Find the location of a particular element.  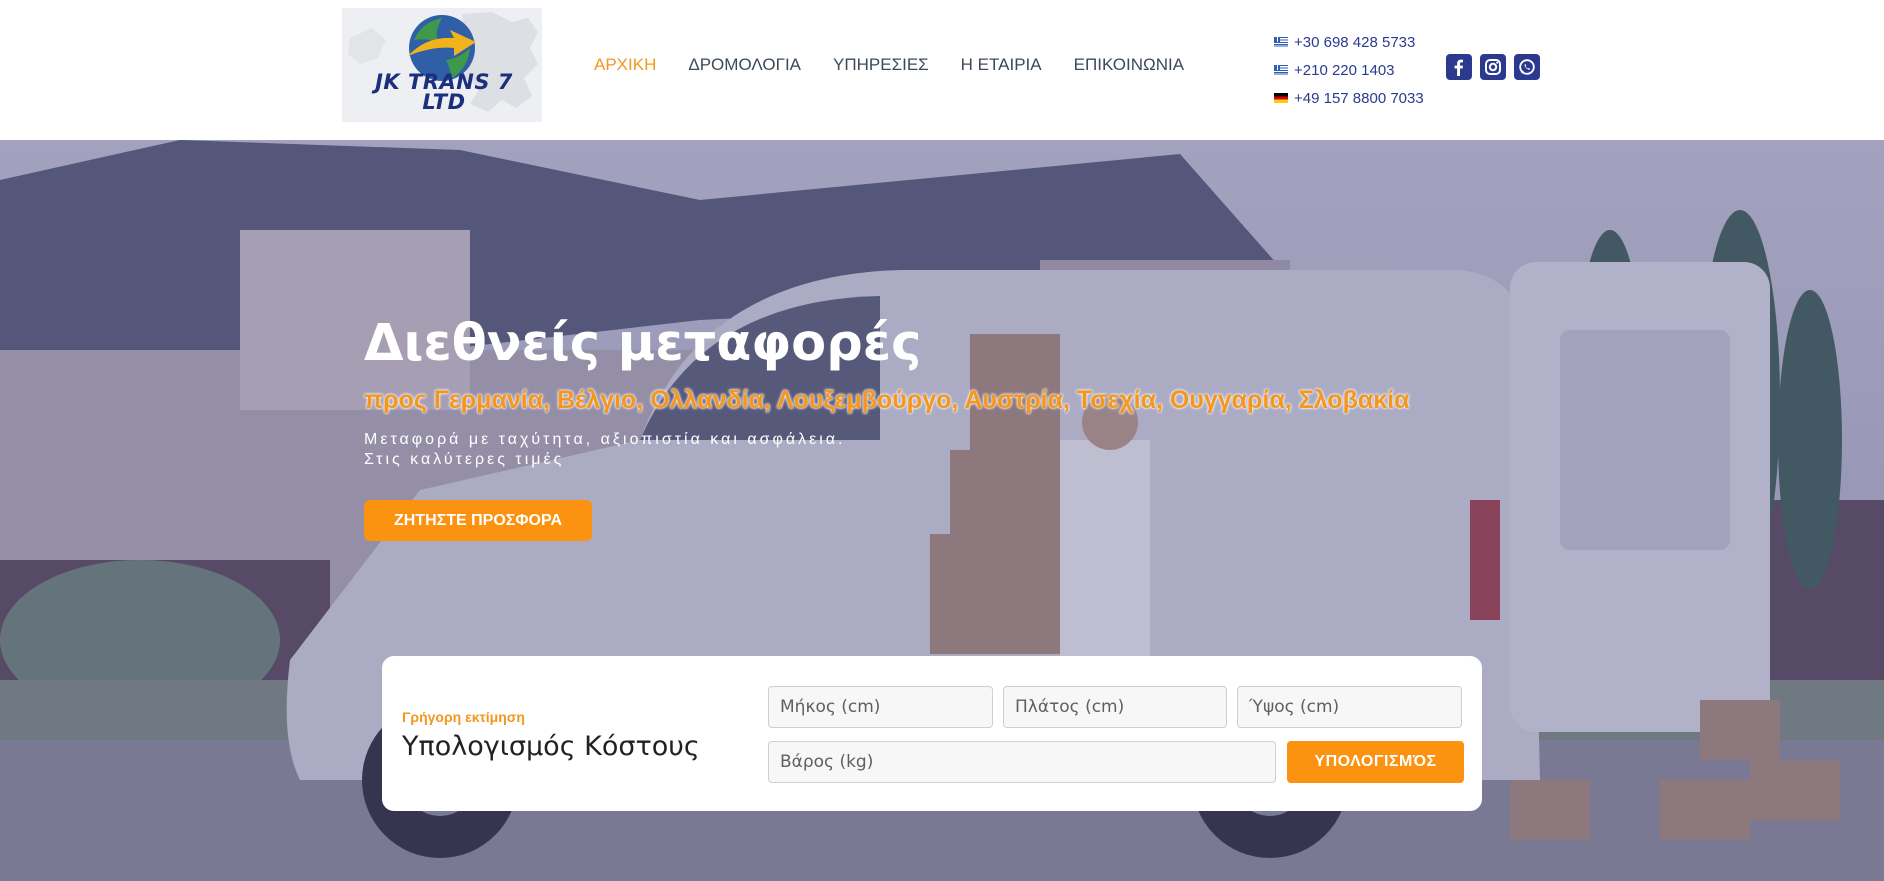

weight-input is located at coordinates (1022, 762).